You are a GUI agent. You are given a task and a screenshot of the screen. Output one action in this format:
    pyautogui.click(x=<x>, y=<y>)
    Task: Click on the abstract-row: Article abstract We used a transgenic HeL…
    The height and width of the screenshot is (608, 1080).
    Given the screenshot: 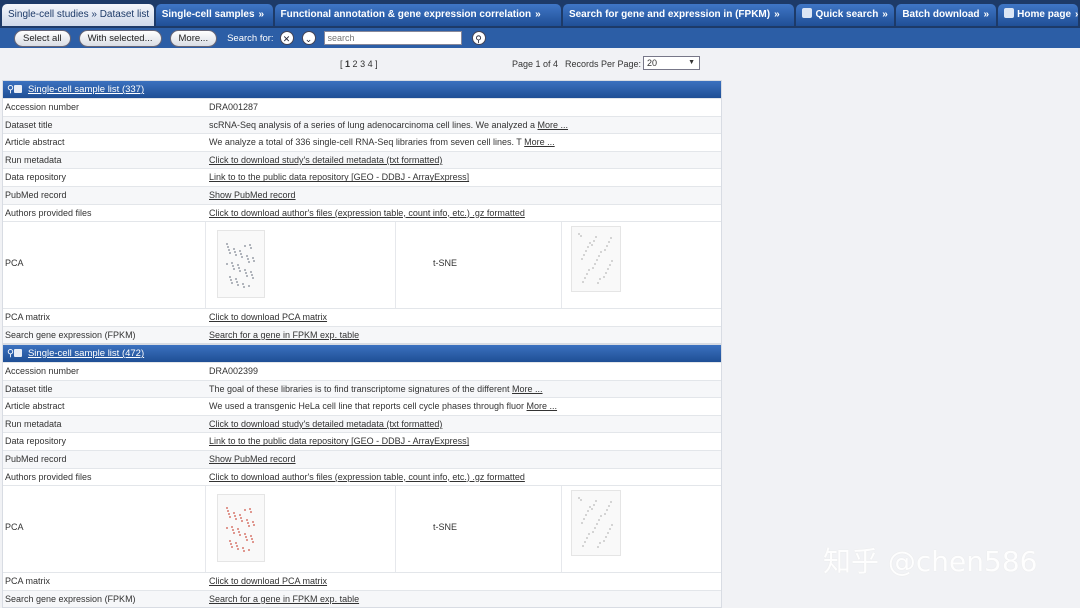 What is the action you would take?
    pyautogui.click(x=362, y=406)
    